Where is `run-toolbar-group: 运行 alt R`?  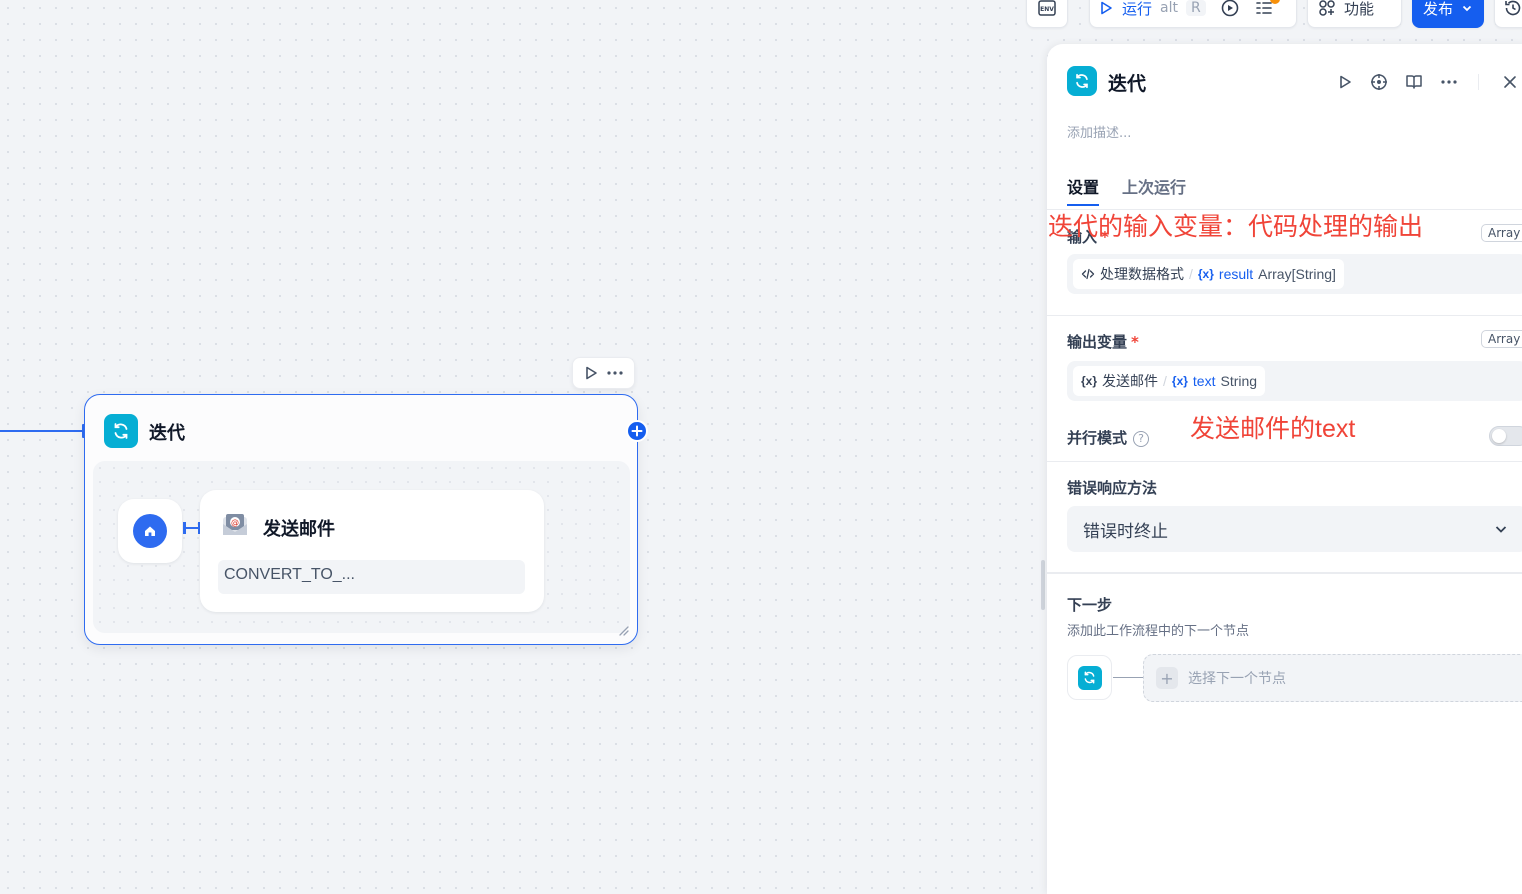 run-toolbar-group: 运行 alt R is located at coordinates (1193, 14).